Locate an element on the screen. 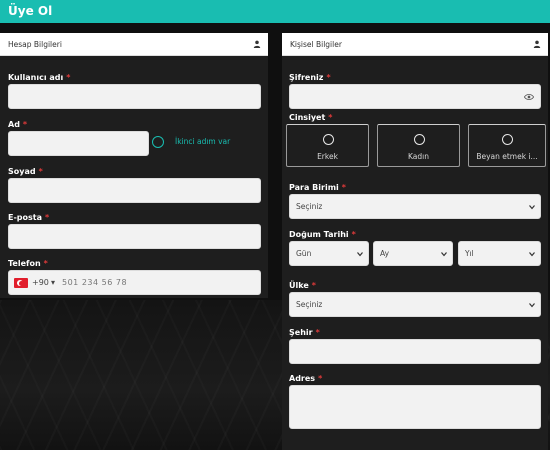  personal-panel-header: Kişisel Bilgiler is located at coordinates (415, 44).